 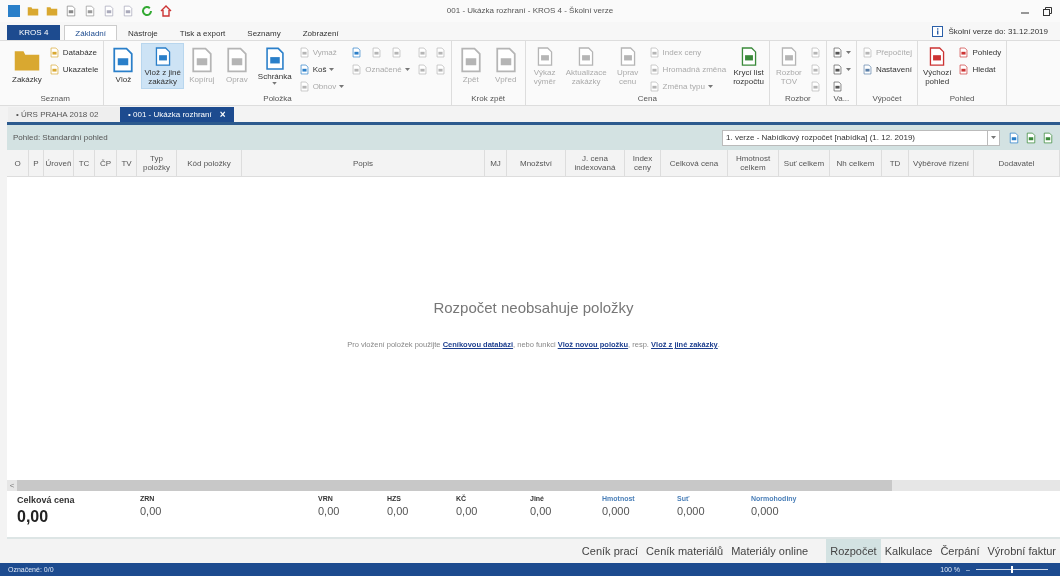 I want to click on group-label: Rozbor, so click(x=798, y=98).